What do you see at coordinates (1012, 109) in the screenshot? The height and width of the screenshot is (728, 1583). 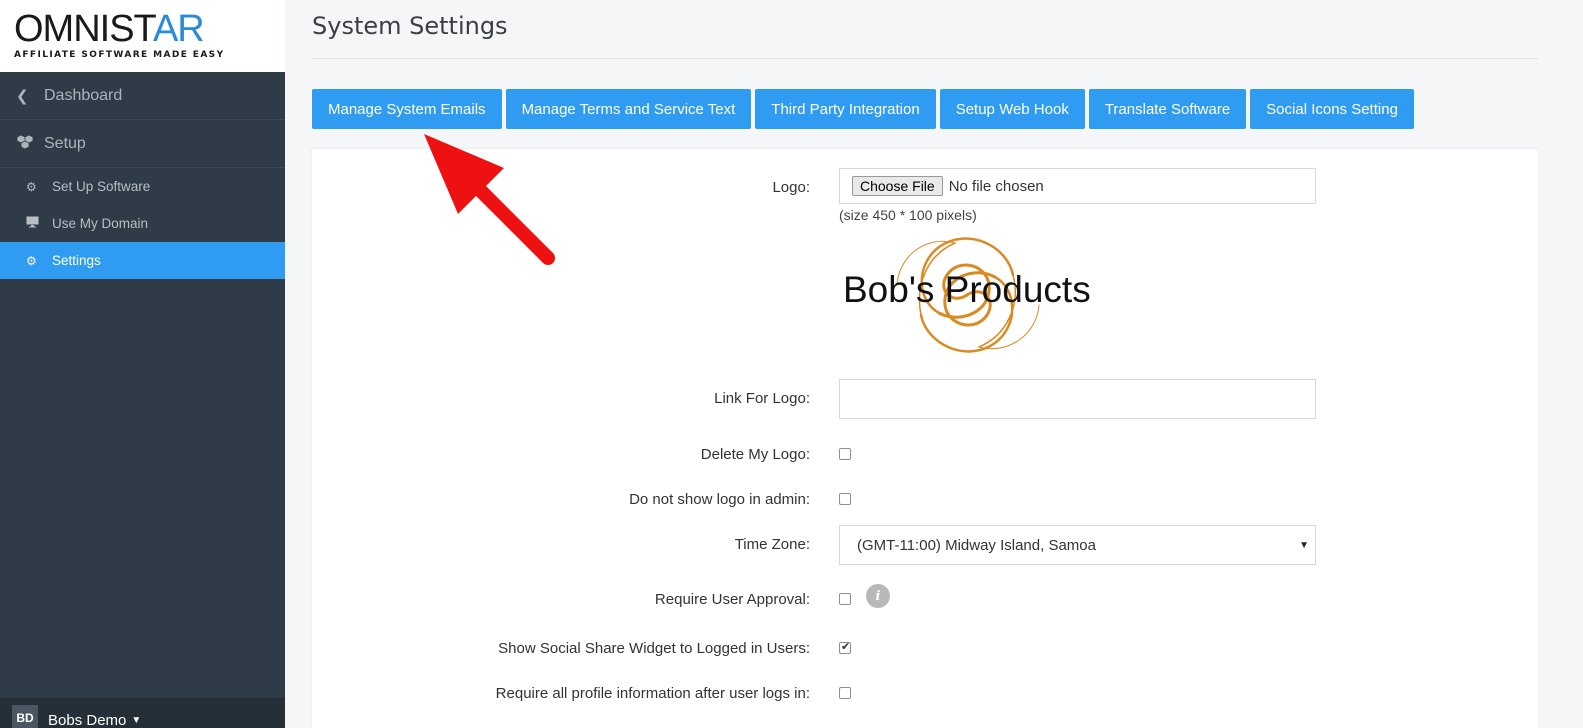 I see `tab-setup-web-hook: Setup Web Hook` at bounding box center [1012, 109].